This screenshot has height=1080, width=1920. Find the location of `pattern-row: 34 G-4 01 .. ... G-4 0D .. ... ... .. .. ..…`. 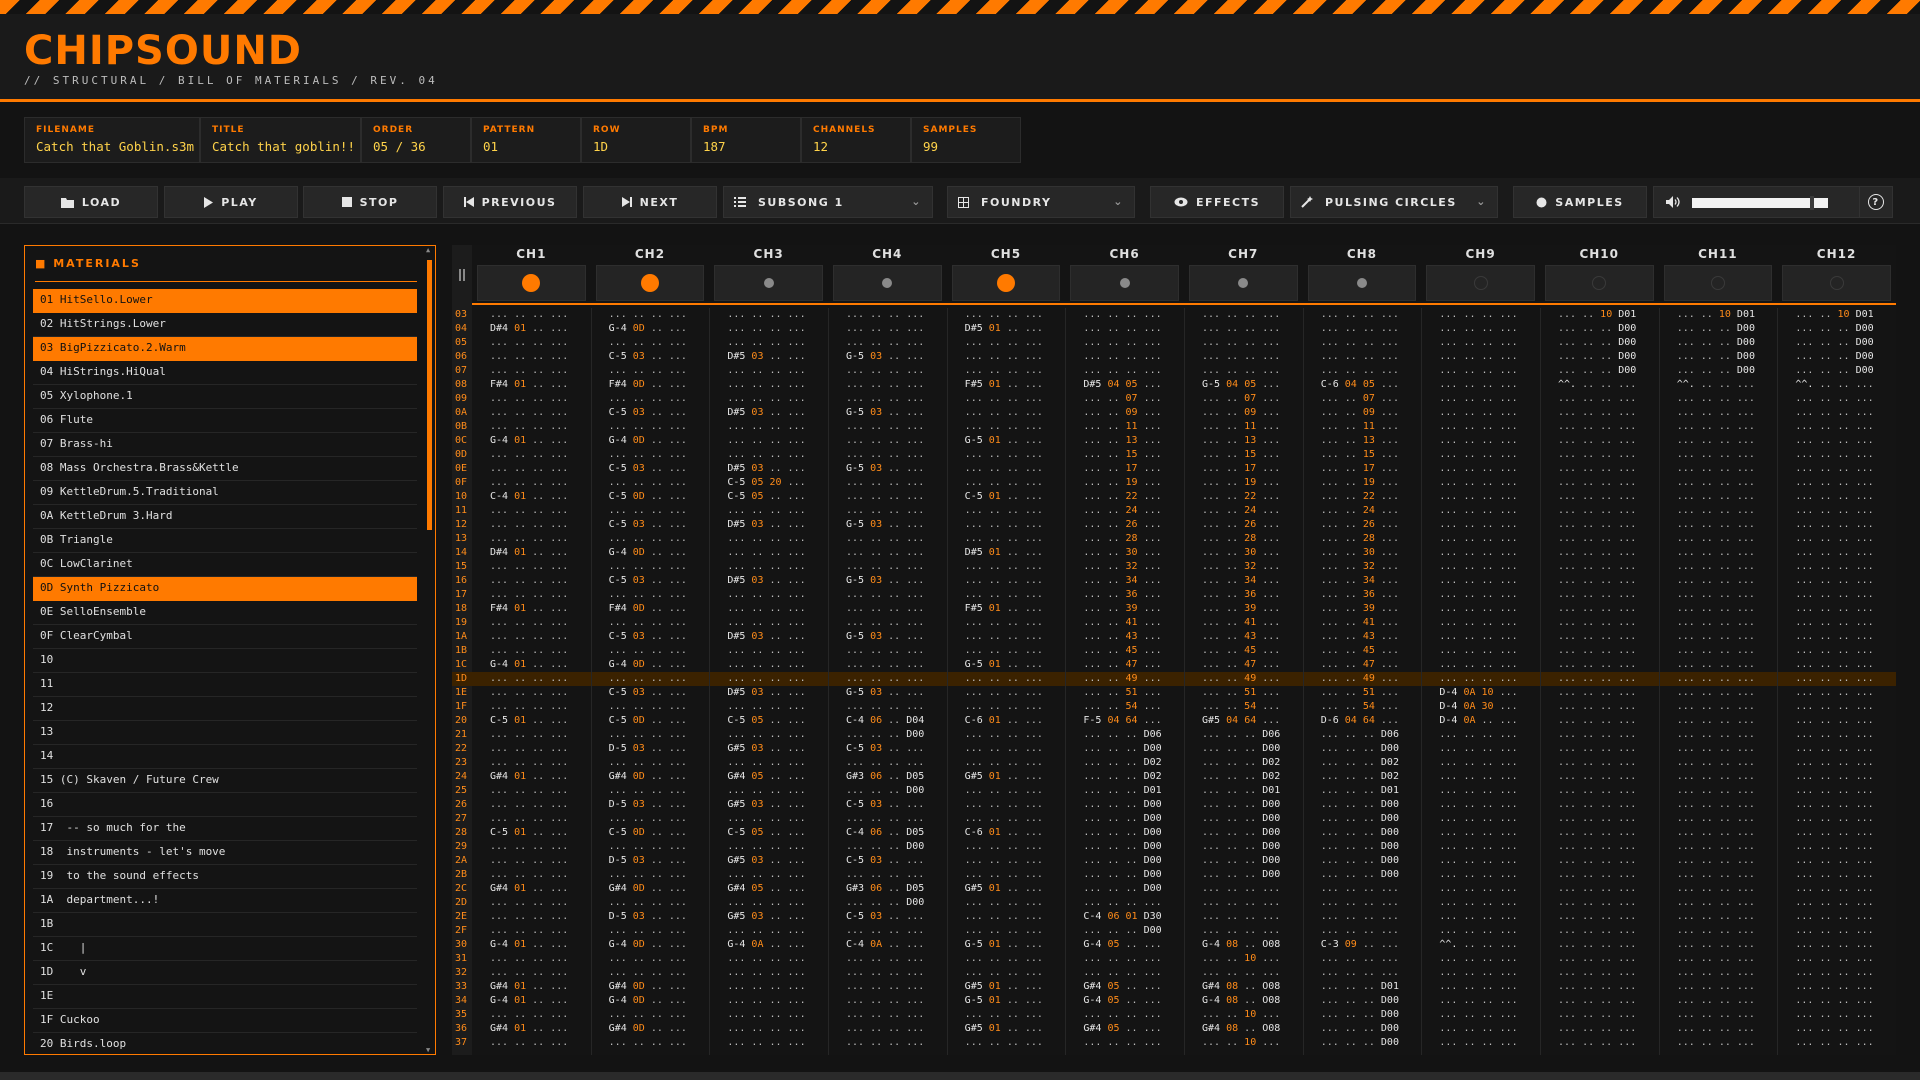

pattern-row: 34 G-4 01 .. ... G-4 0D .. ... ... .. .. ..… is located at coordinates (1174, 1001).